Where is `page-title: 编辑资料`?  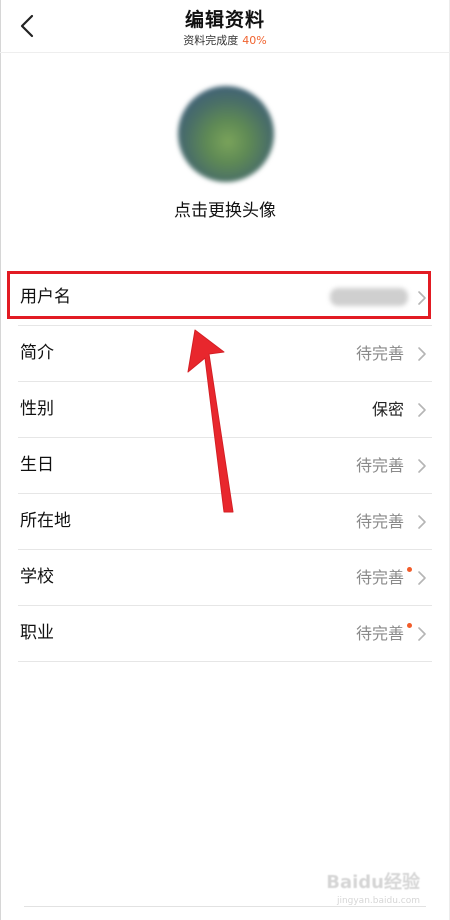
page-title: 编辑资料 is located at coordinates (224, 20).